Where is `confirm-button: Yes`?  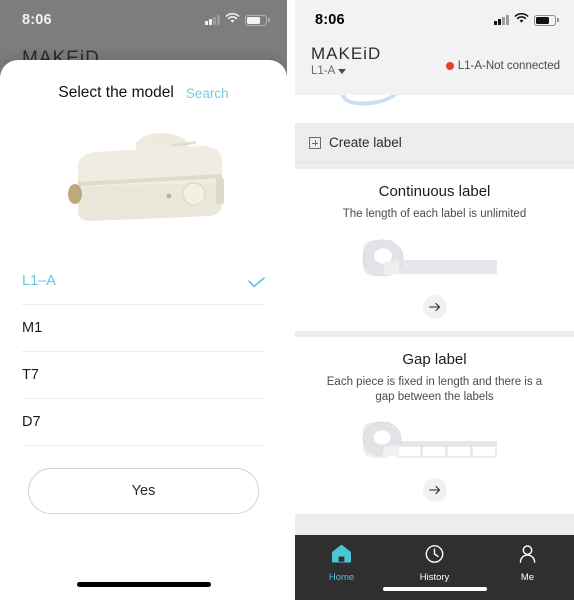
confirm-button: Yes is located at coordinates (143, 491).